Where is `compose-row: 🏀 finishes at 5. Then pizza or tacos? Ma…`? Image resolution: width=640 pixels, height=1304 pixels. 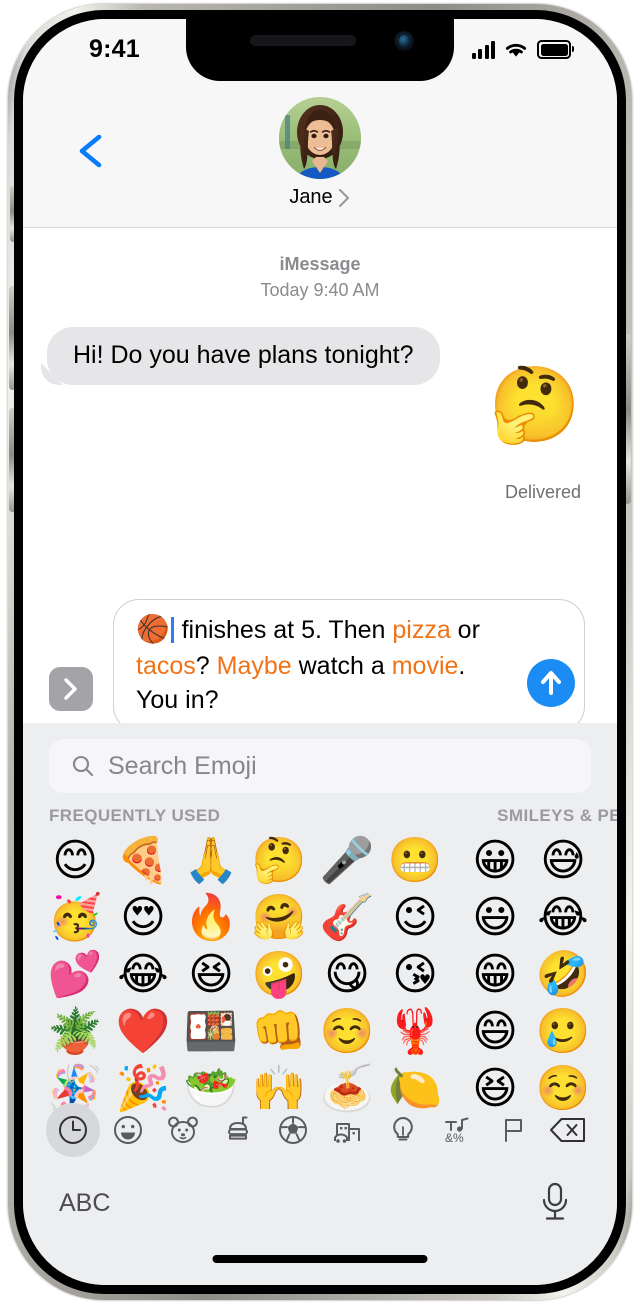
compose-row: 🏀 finishes at 5. Then pizza or tacos? Ma… is located at coordinates (320, 660).